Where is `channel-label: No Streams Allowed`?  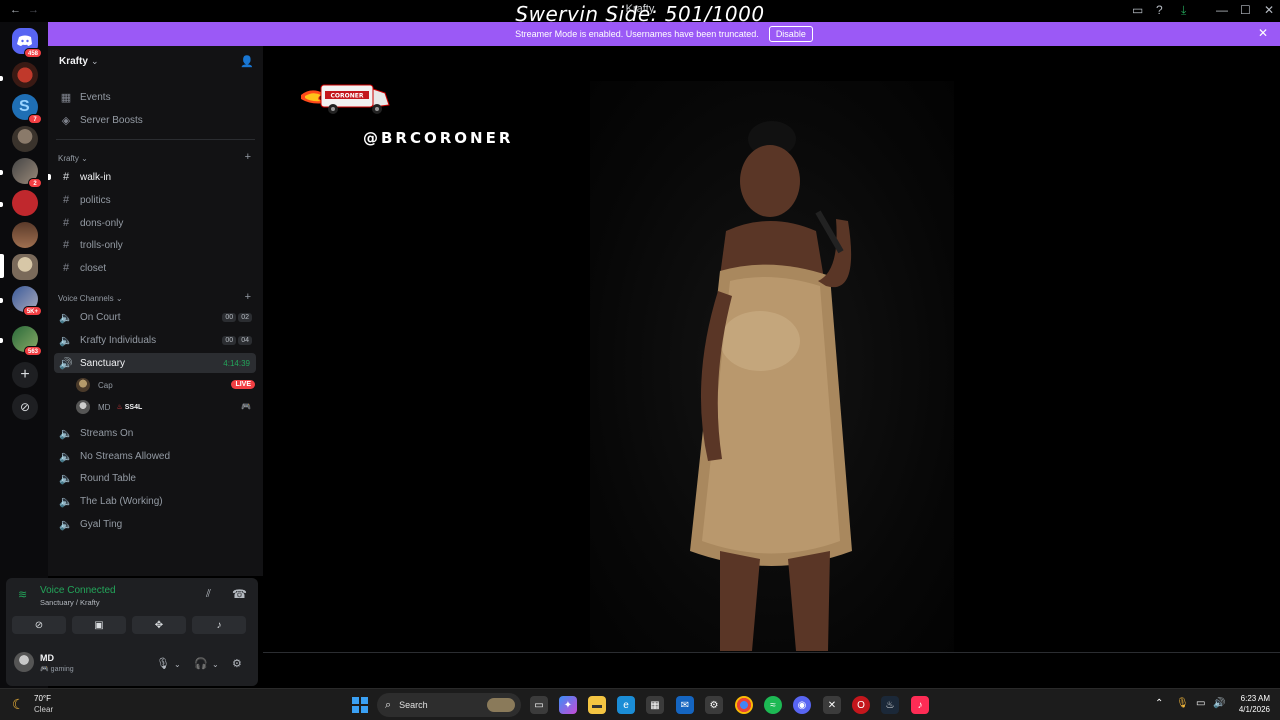 channel-label: No Streams Allowed is located at coordinates (125, 456).